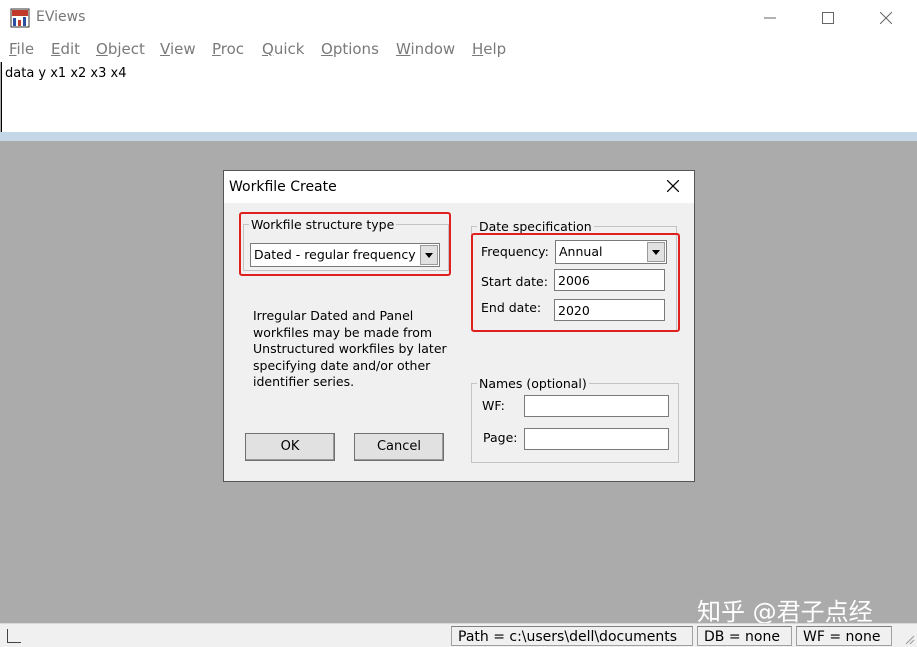  Describe the element at coordinates (20, 18) in the screenshot. I see `eviews-app-icon` at that location.